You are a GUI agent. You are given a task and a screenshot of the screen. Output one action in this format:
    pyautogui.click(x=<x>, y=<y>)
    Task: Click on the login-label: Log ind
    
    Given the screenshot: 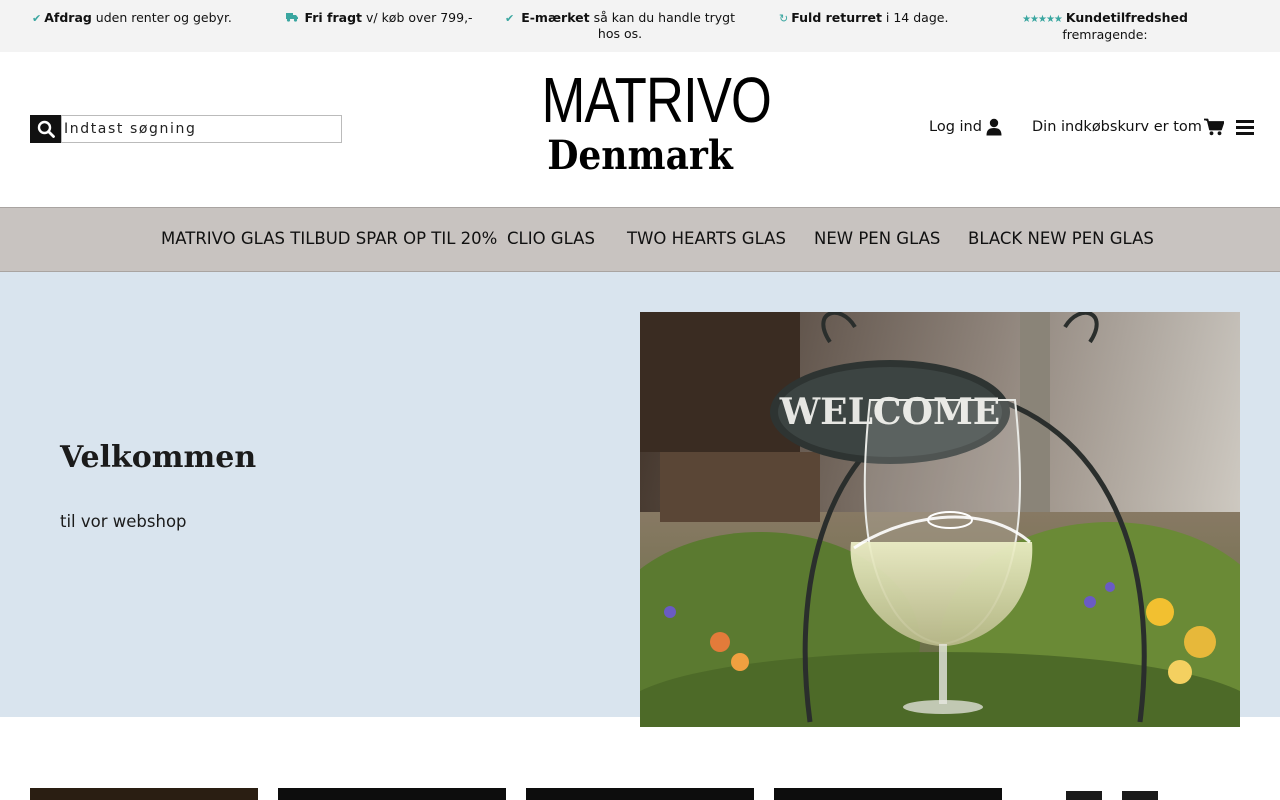 What is the action you would take?
    pyautogui.click(x=955, y=127)
    